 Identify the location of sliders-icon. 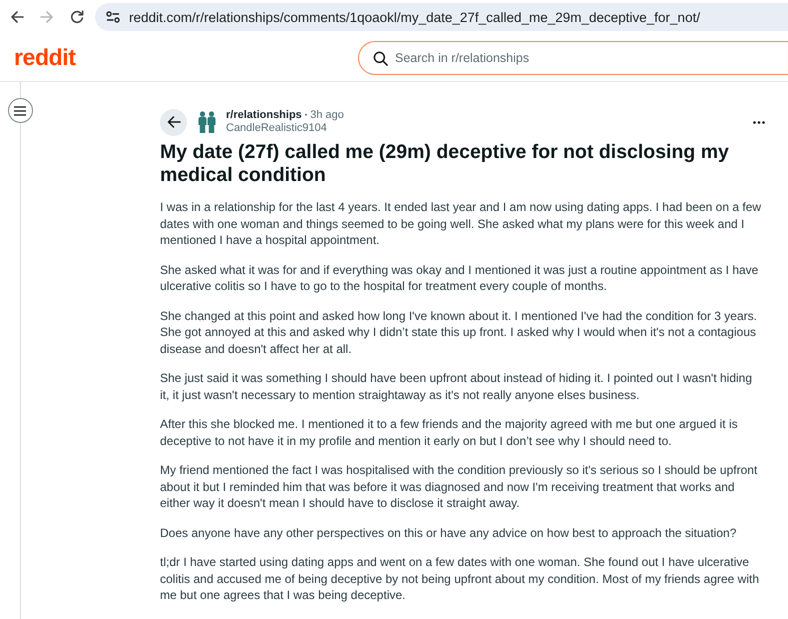
(113, 17).